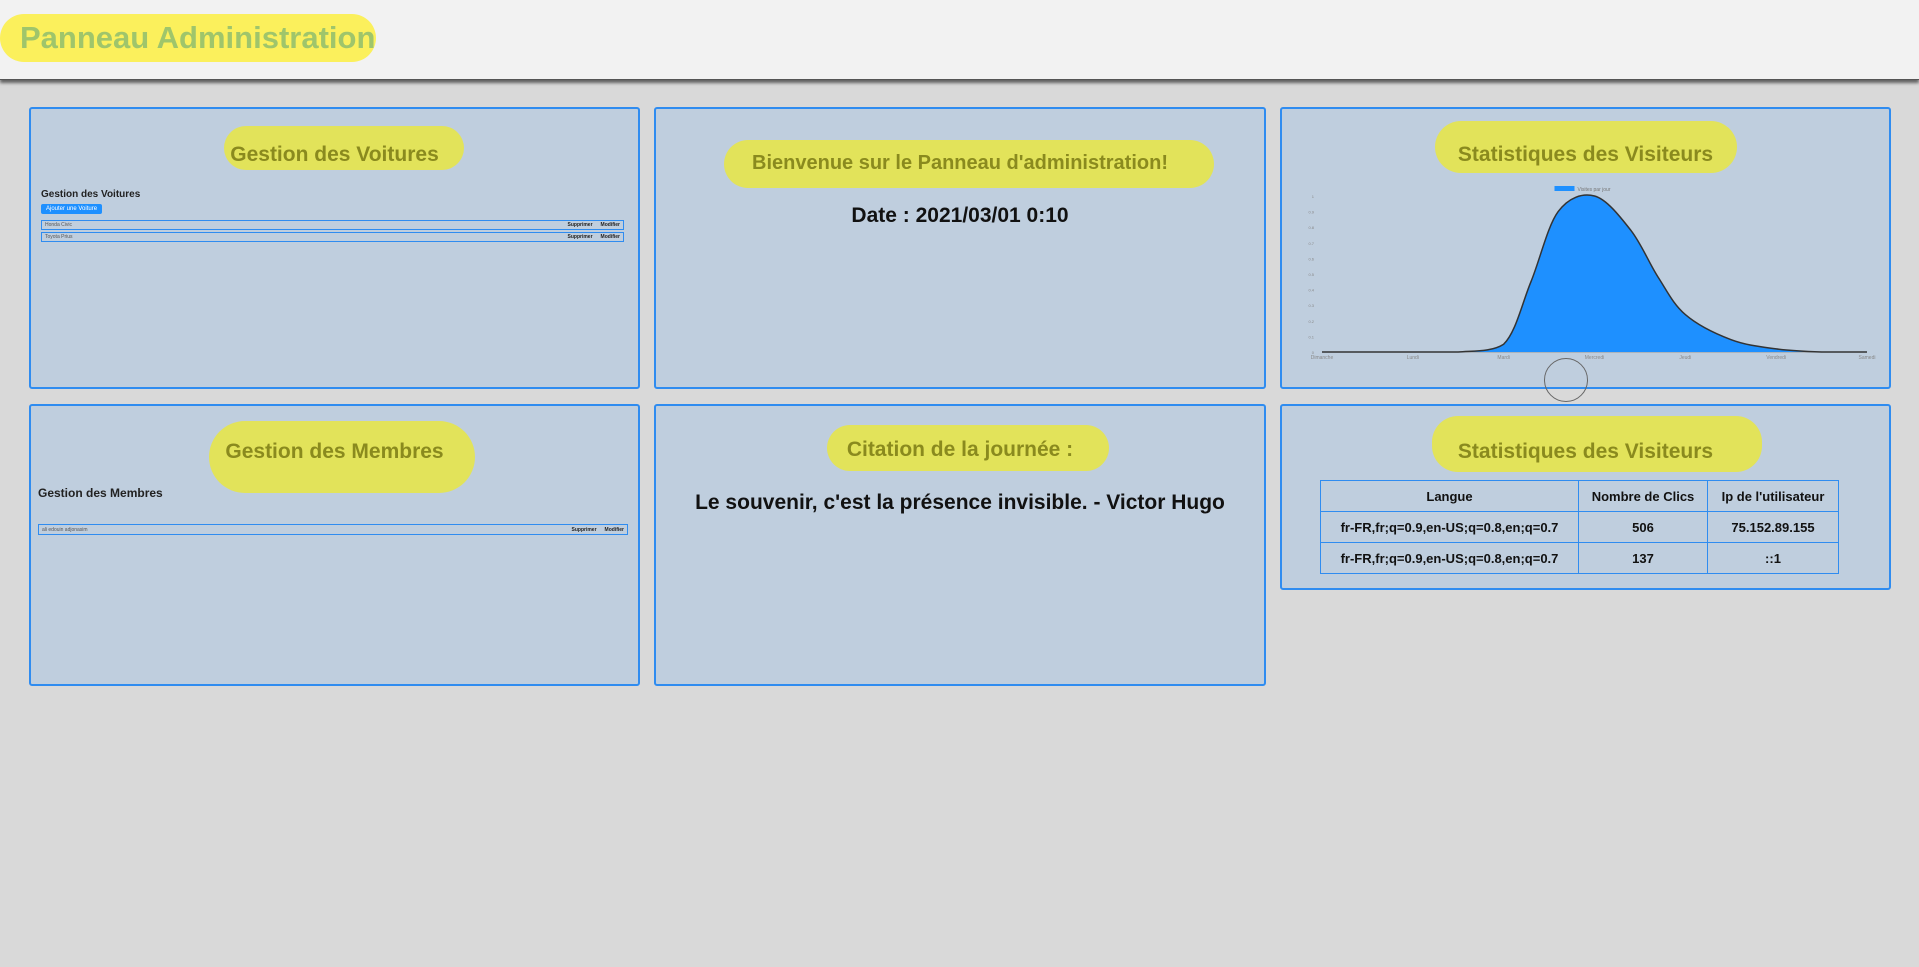  I want to click on date-text: Date : 2021/03/01 0:10, so click(960, 215).